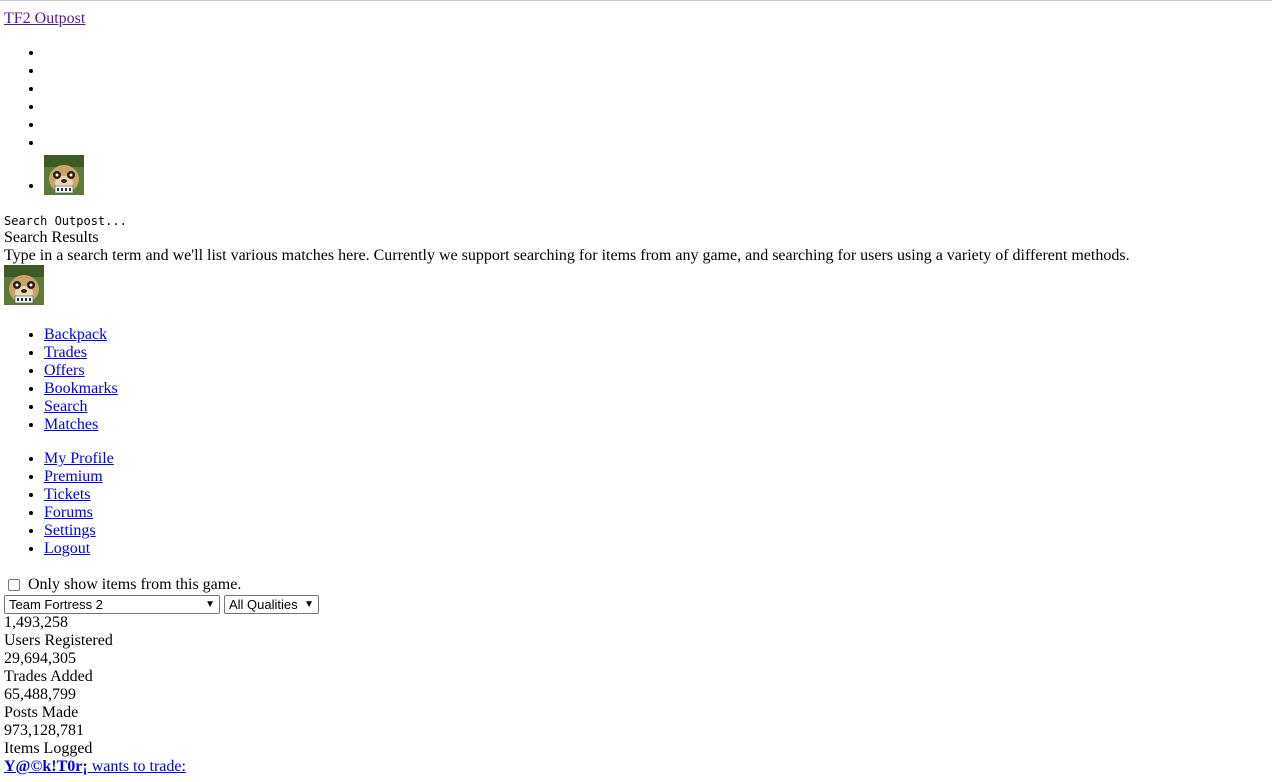  Describe the element at coordinates (65, 352) in the screenshot. I see `nav-trades-link: Trades` at that location.